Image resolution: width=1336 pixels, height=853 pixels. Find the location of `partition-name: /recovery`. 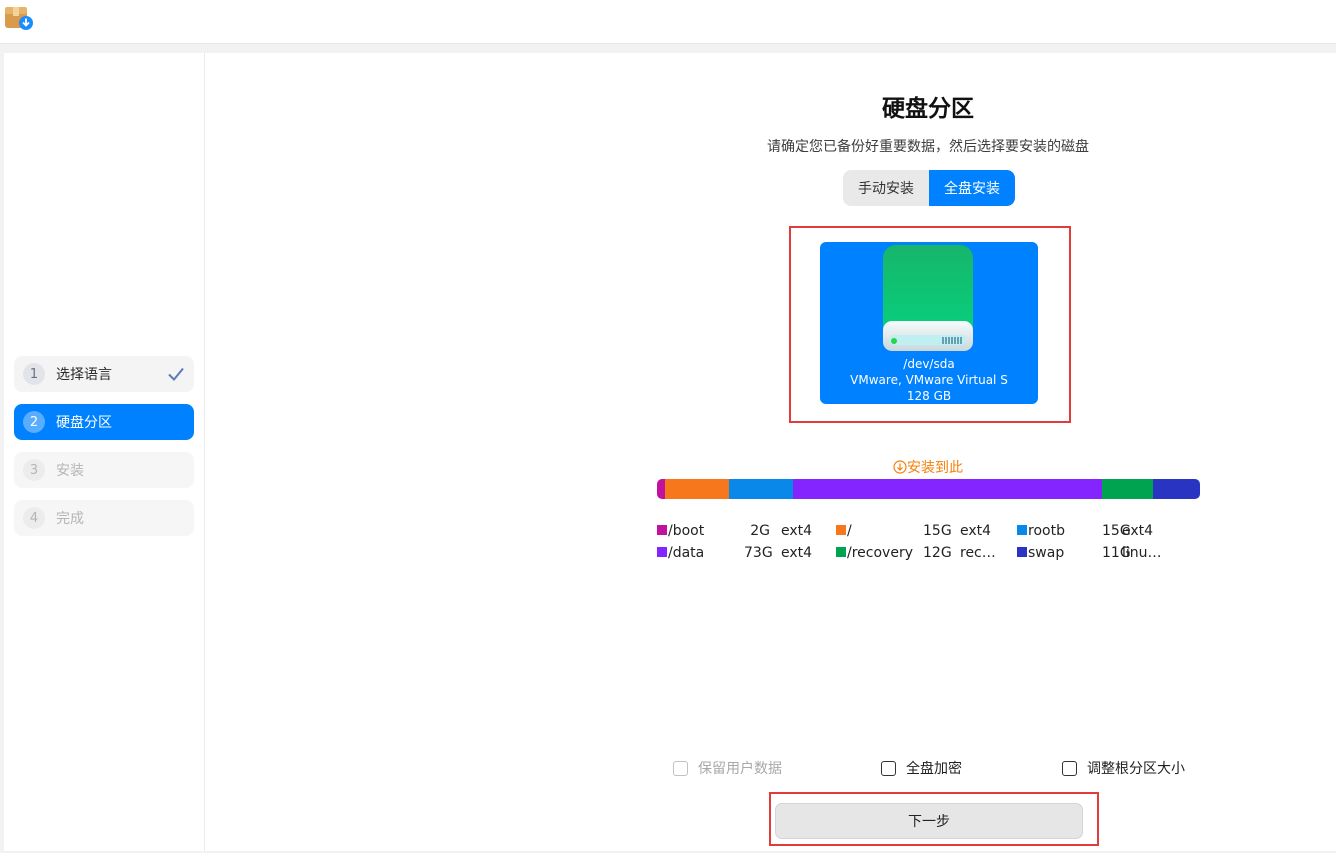

partition-name: /recovery is located at coordinates (880, 553).